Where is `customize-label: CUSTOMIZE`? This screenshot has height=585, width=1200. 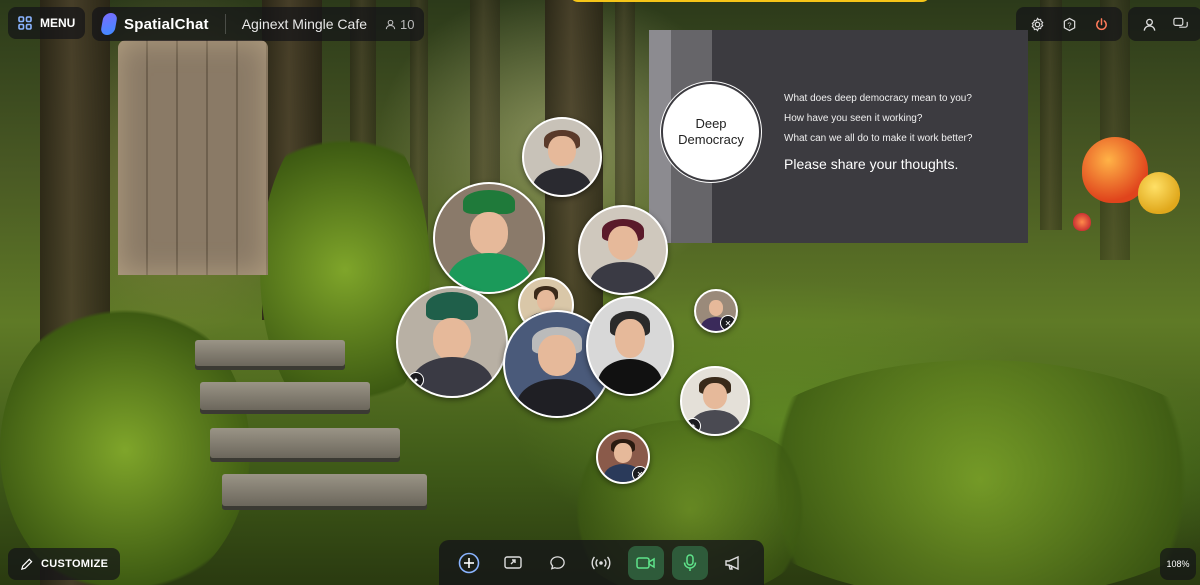
customize-label: CUSTOMIZE is located at coordinates (75, 564).